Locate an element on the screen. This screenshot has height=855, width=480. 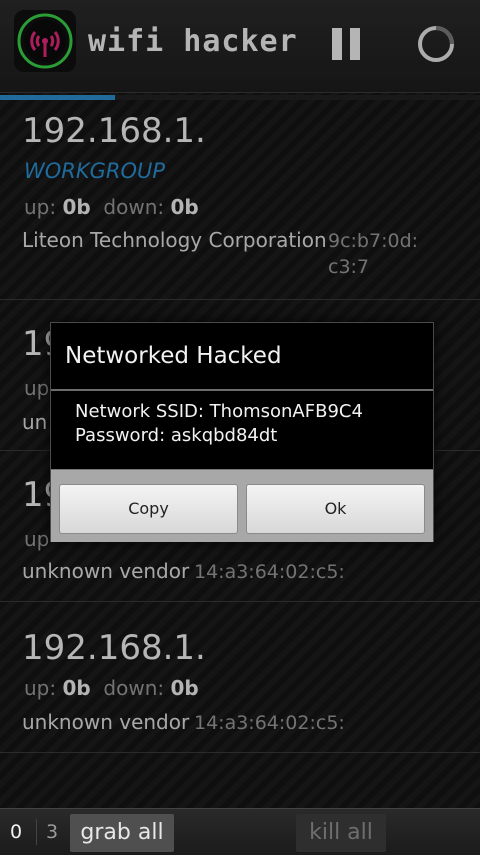
network-ssid-text: Network SSID: ThomsonAFB9C4 is located at coordinates (219, 411).